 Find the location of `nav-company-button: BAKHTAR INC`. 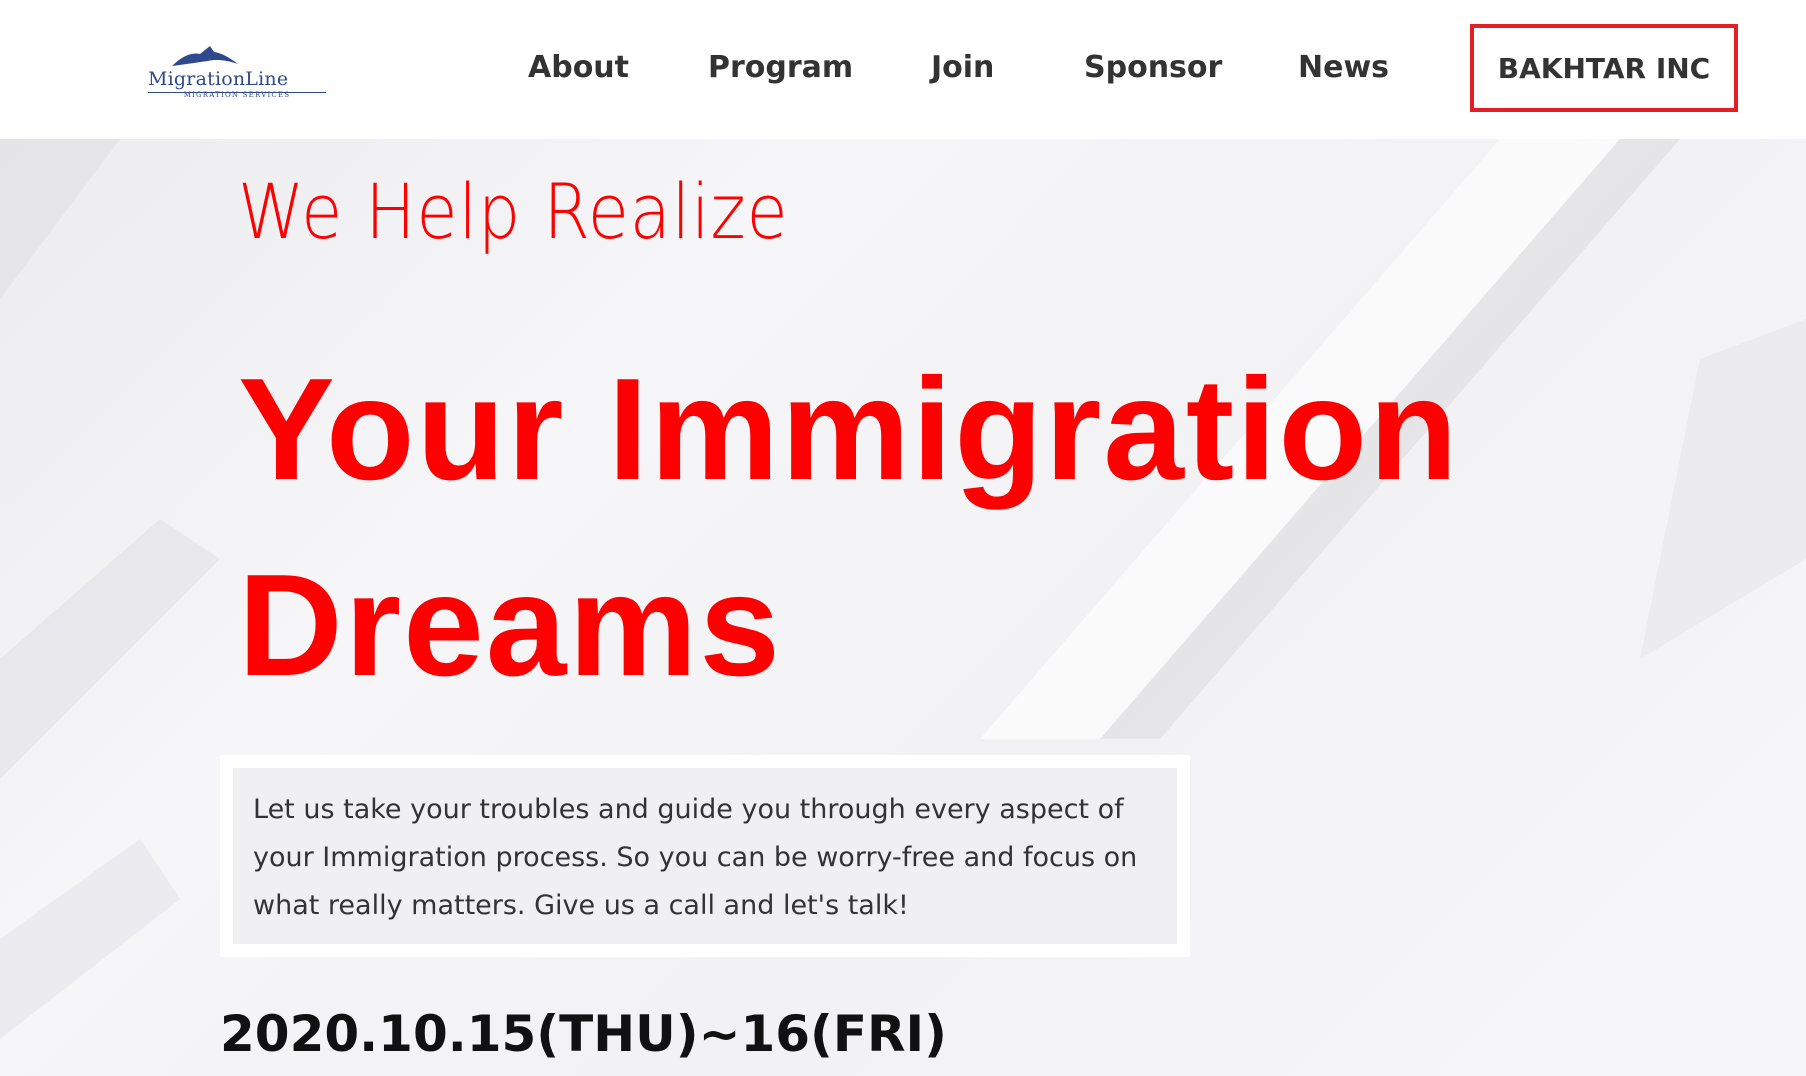

nav-company-button: BAKHTAR INC is located at coordinates (1604, 68).